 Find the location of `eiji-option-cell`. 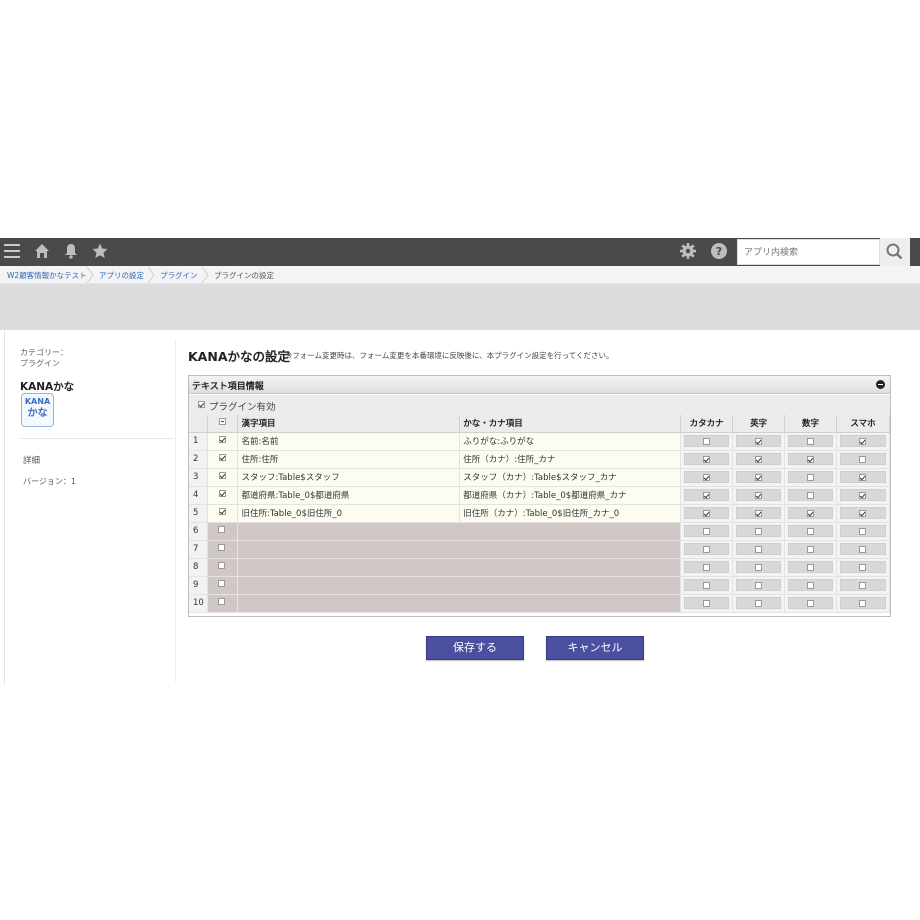

eiji-option-cell is located at coordinates (759, 495).